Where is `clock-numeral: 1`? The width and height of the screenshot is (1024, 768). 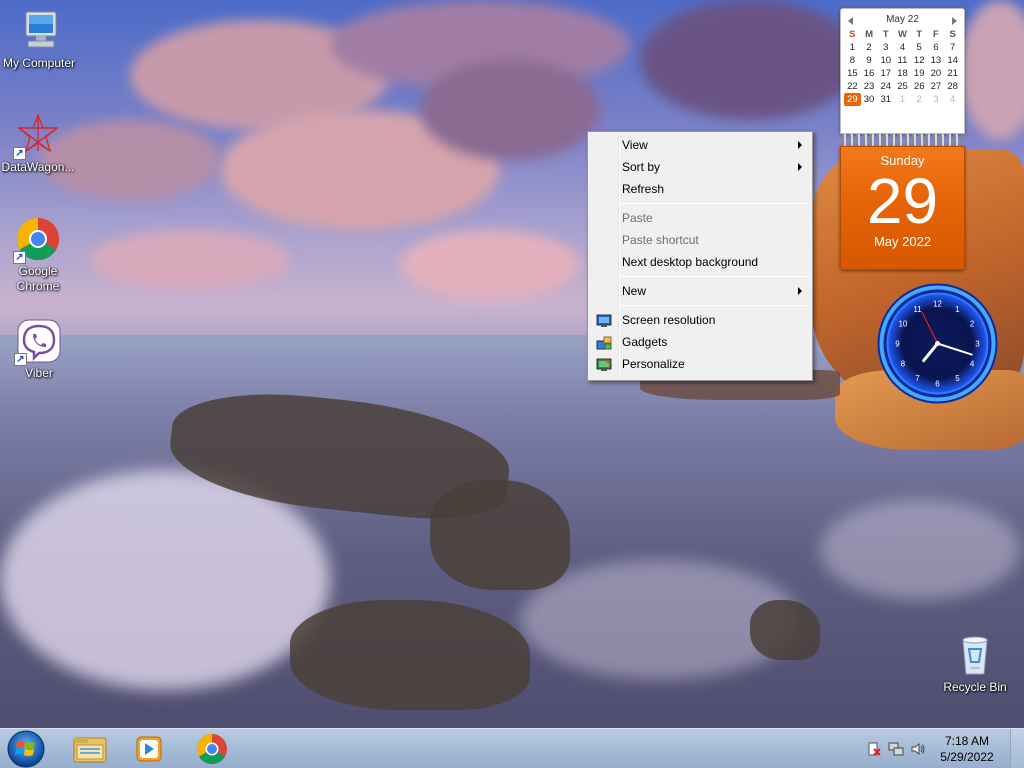 clock-numeral: 1 is located at coordinates (957, 309).